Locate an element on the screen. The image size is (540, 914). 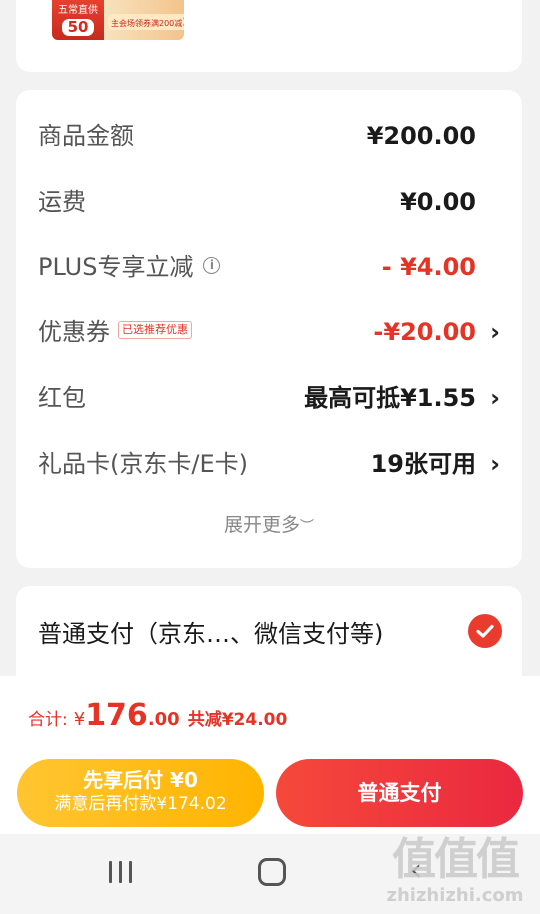
promo-banner: 主会场领券满200减20 is located at coordinates (146, 22).